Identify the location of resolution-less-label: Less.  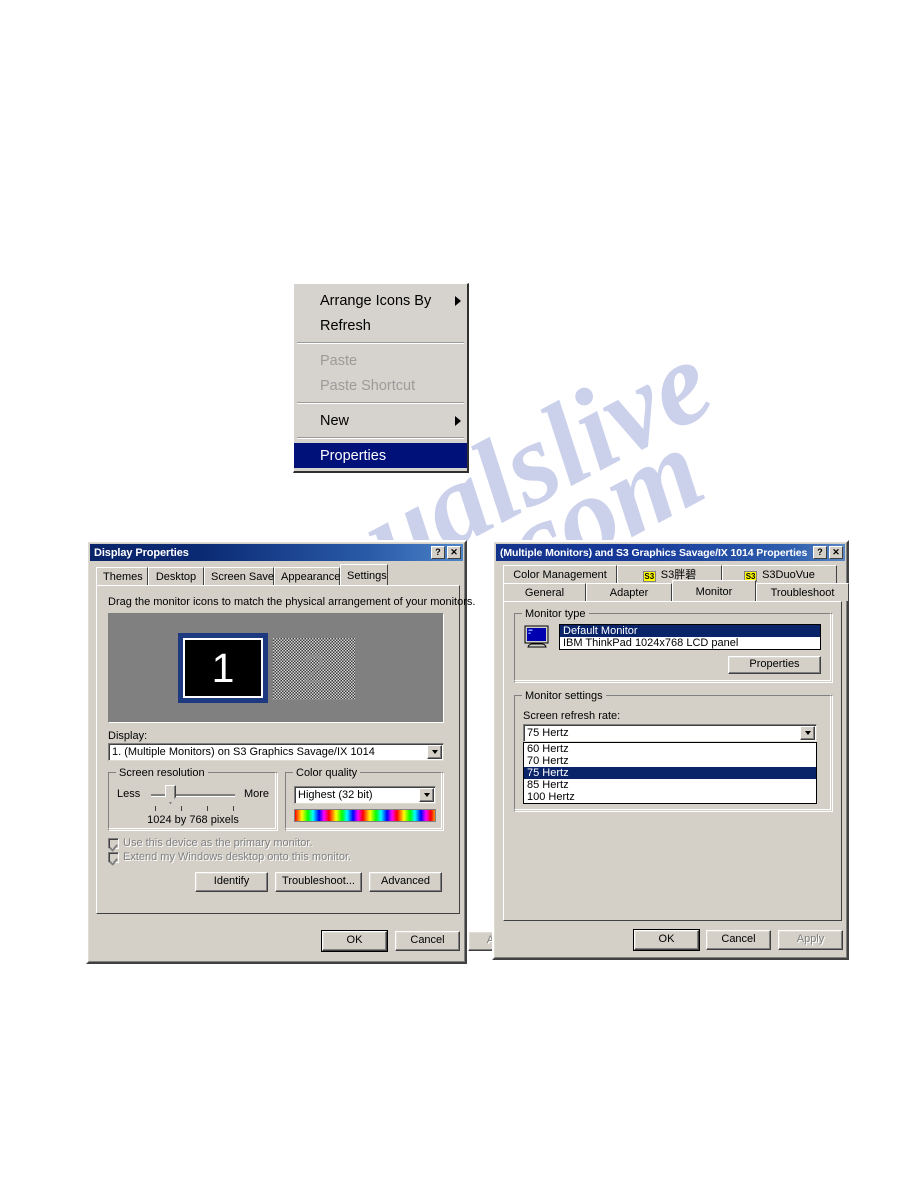
(129, 794).